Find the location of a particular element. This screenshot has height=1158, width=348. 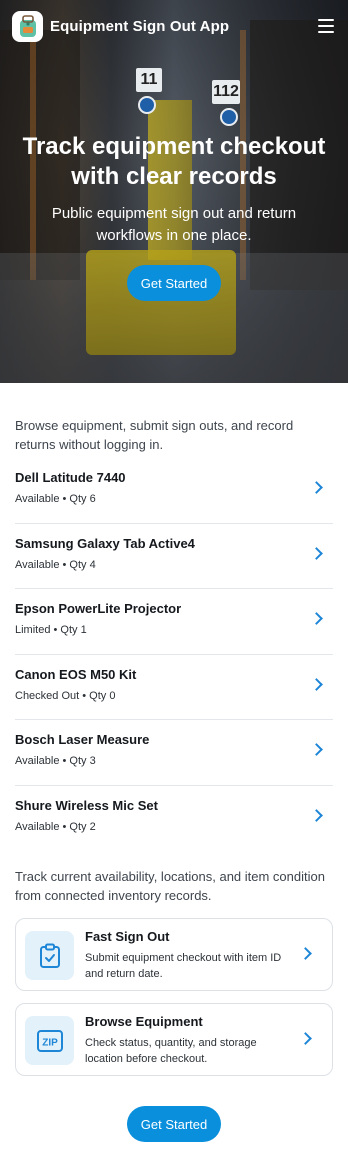

hamburger-menu-icon is located at coordinates (326, 26).